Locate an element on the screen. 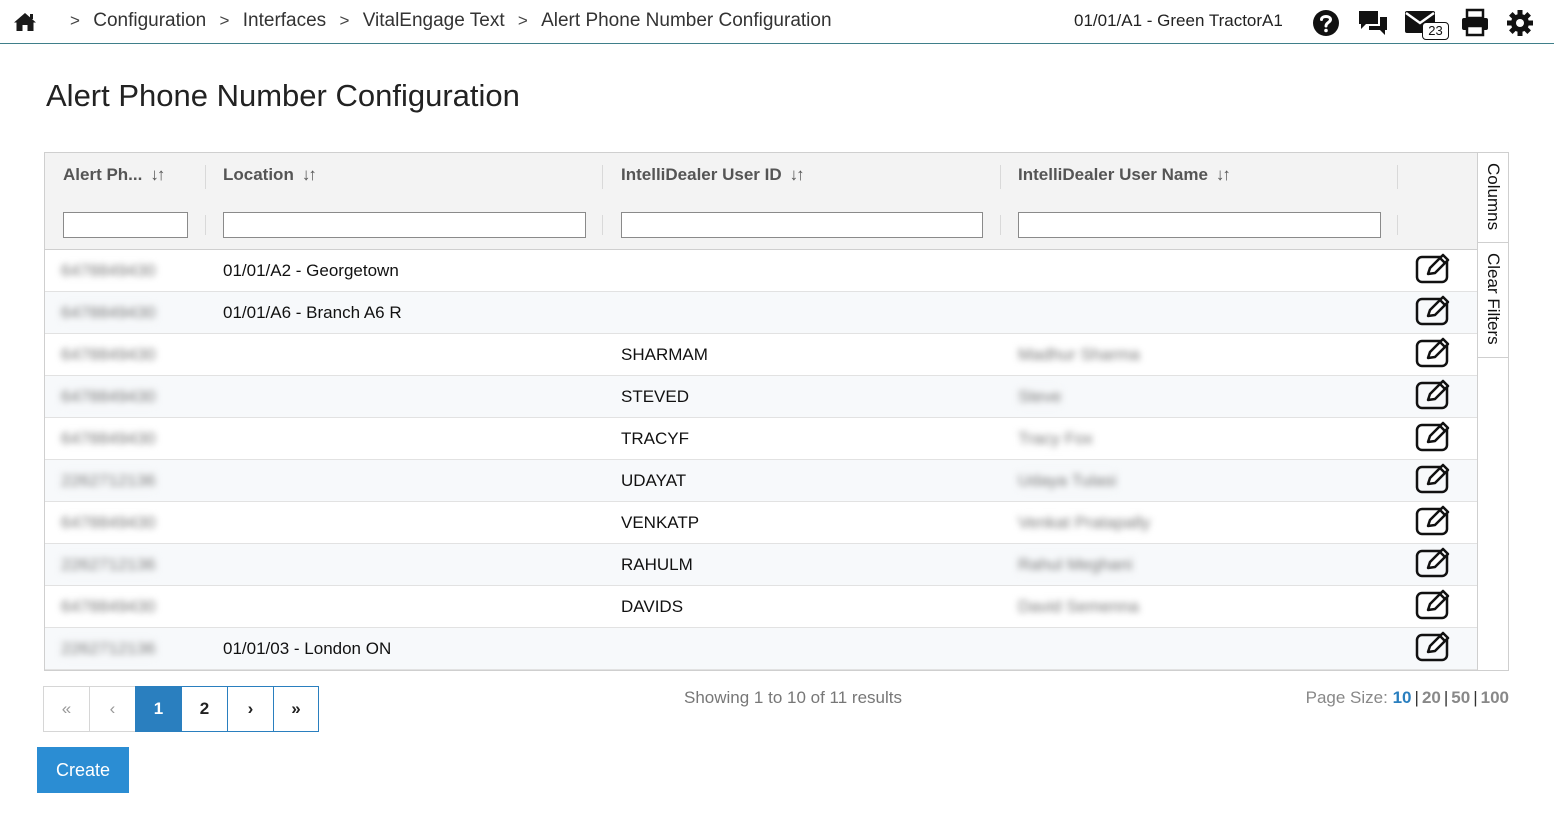 The width and height of the screenshot is (1554, 840). filter-user-id is located at coordinates (802, 225).